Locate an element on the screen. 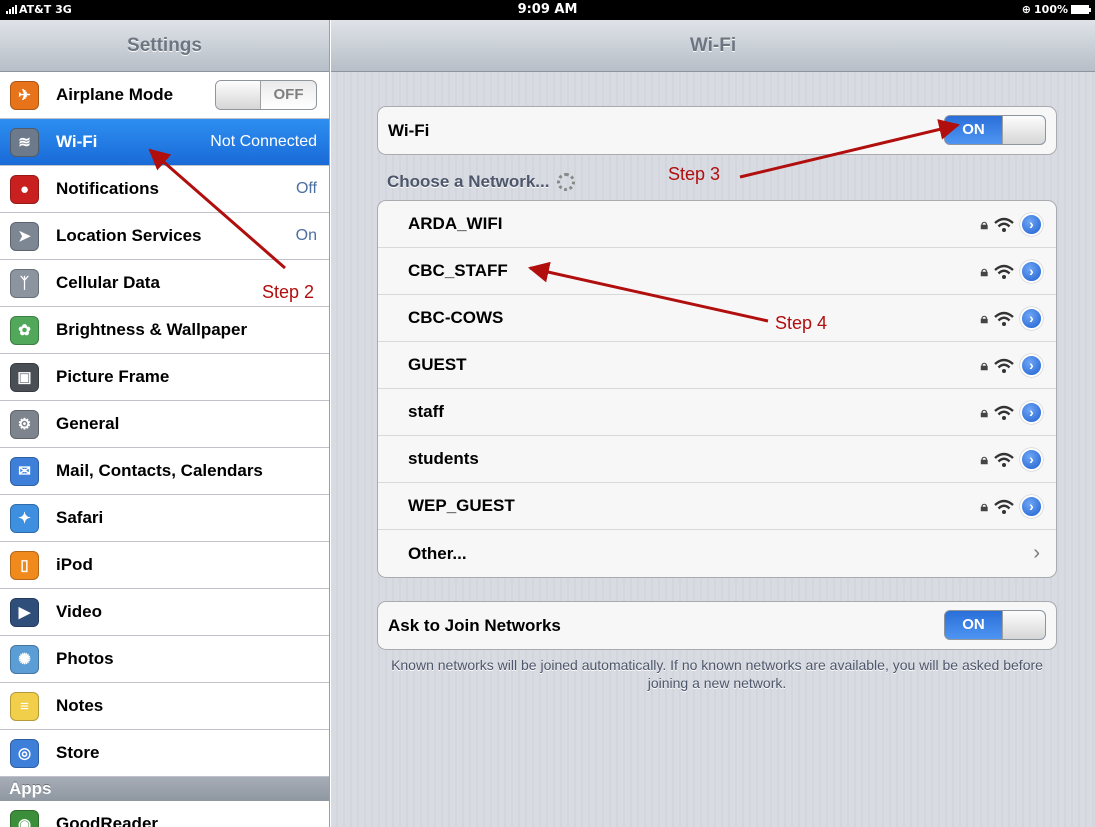  sidebar-item-brightness-wallpaper: ✿ Brightness & Wallpaper is located at coordinates (164, 330).